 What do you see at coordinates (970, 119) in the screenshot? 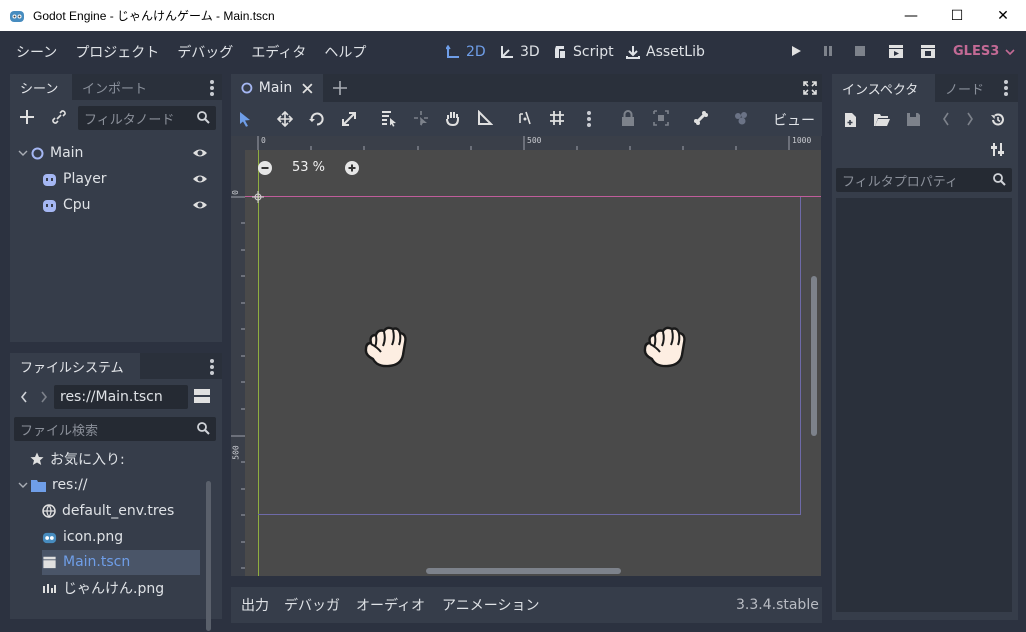
I see `history-forward-icon` at bounding box center [970, 119].